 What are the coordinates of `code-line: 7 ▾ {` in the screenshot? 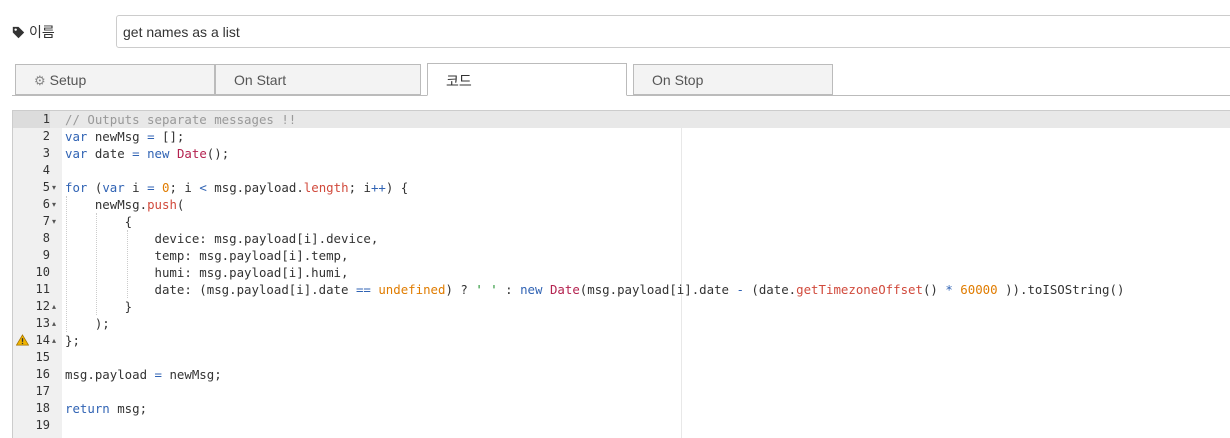 It's located at (621, 221).